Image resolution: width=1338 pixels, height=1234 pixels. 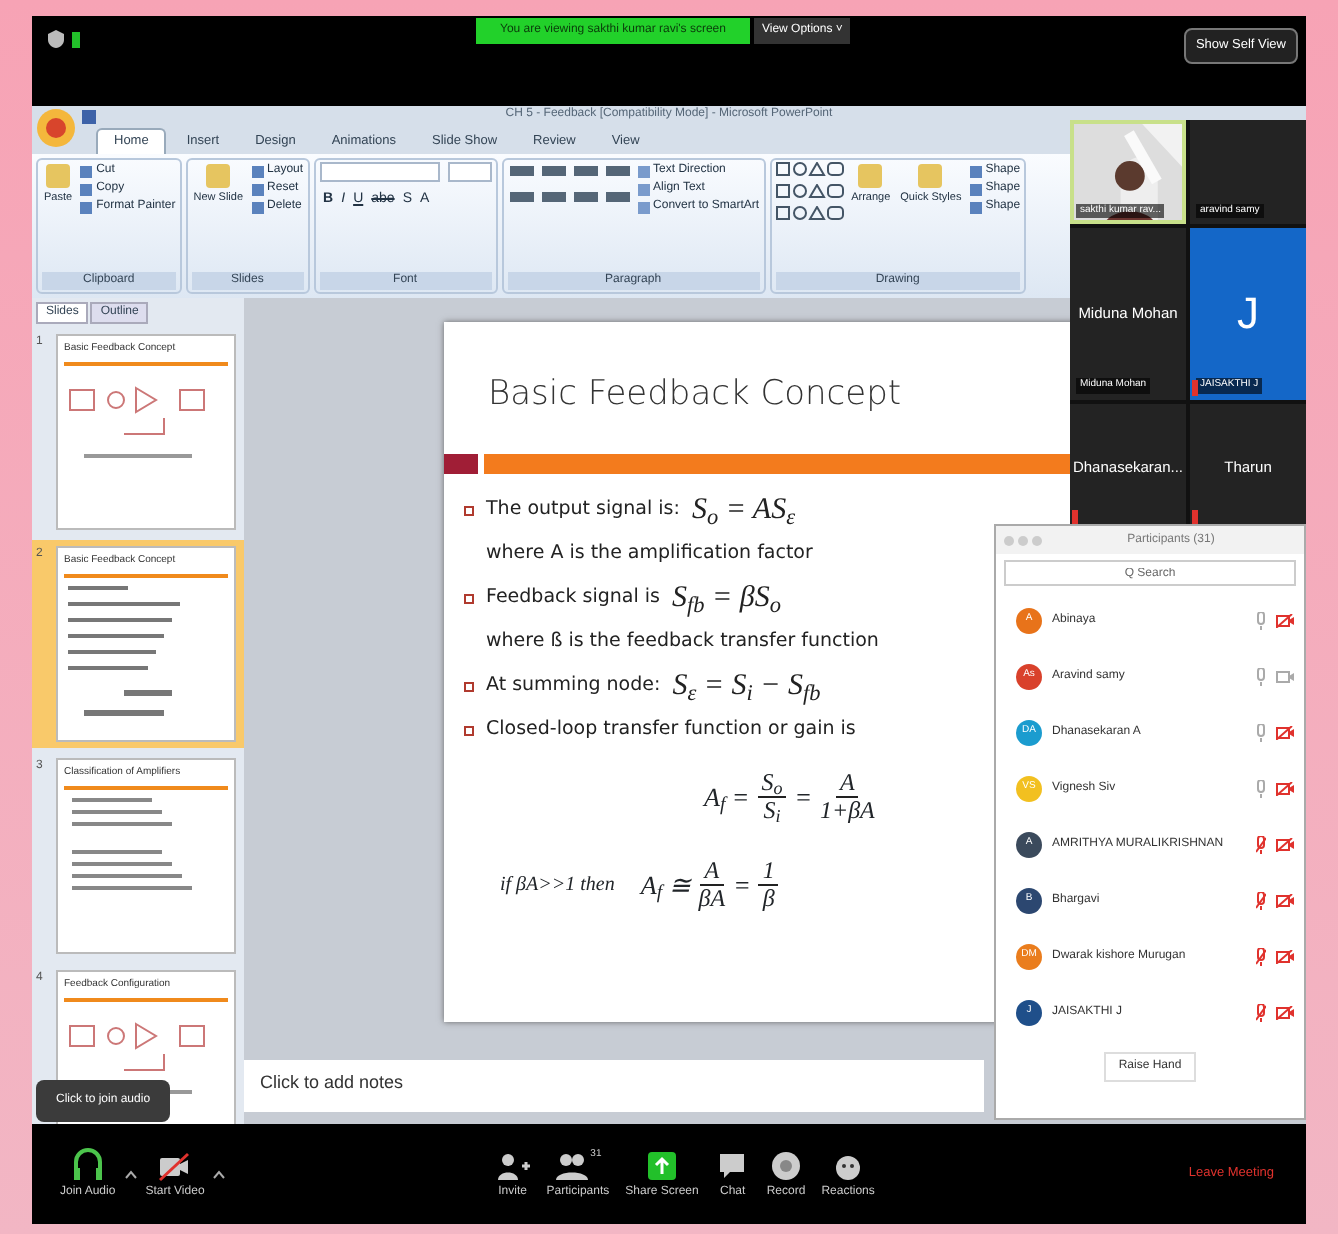 What do you see at coordinates (726, 601) in the screenshot?
I see `formula: S$_{fb}$ = βS$_{o}$` at bounding box center [726, 601].